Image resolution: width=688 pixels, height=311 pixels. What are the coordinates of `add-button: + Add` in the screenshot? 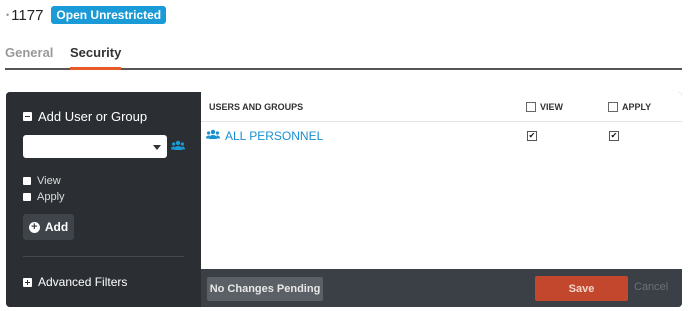 It's located at (48, 227).